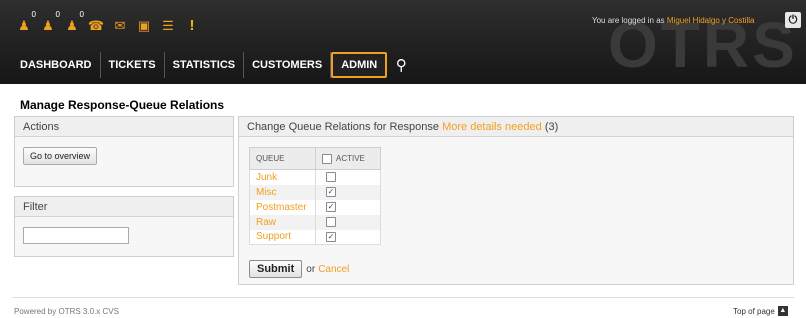  I want to click on search-icon: ⚲, so click(401, 65).